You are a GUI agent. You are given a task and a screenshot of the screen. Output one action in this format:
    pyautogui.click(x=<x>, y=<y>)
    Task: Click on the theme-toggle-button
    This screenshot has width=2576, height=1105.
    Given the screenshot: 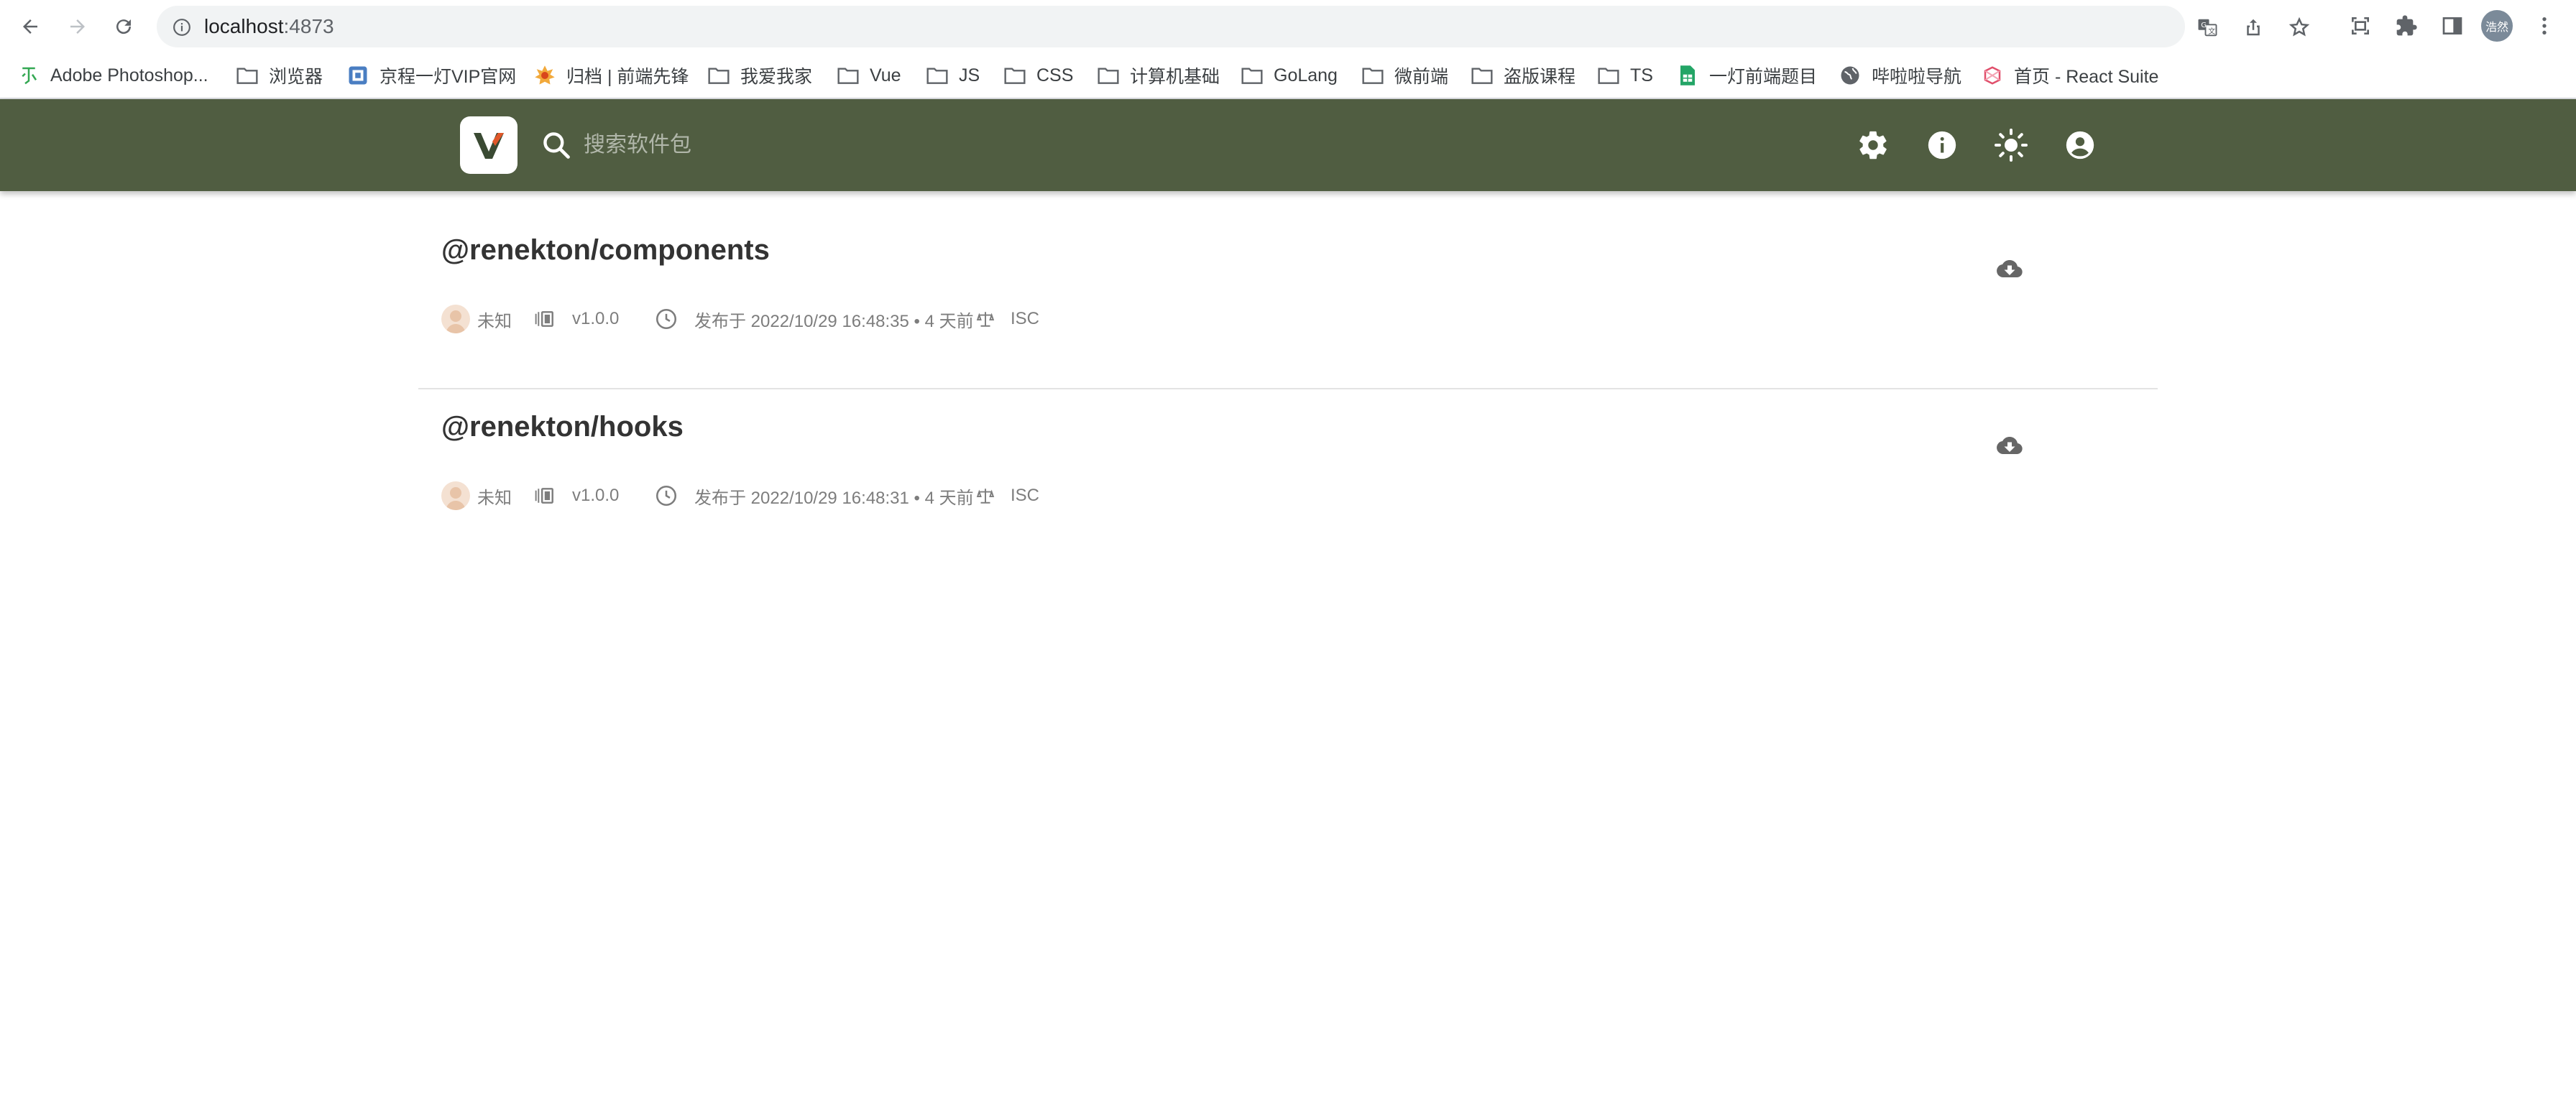 What is the action you would take?
    pyautogui.click(x=2011, y=145)
    